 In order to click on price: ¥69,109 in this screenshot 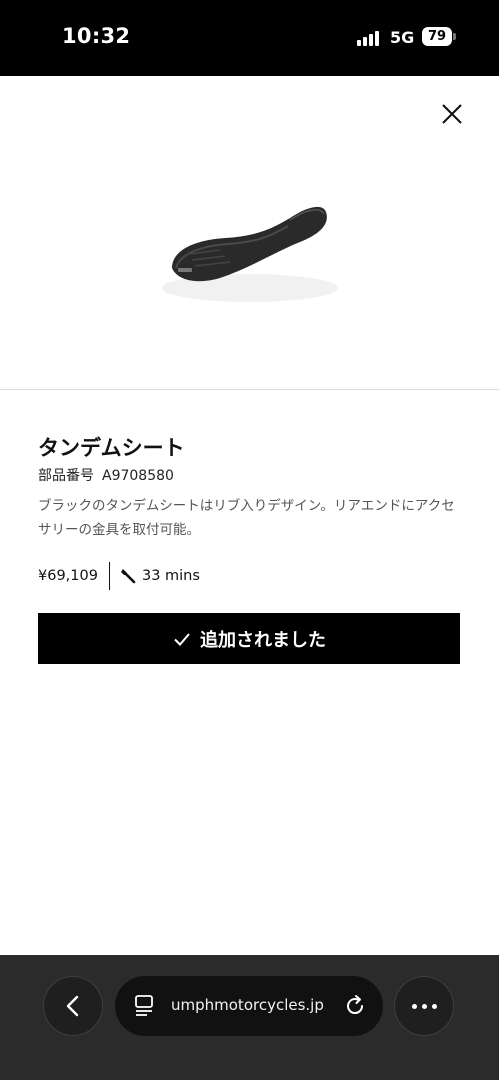, I will do `click(68, 576)`.